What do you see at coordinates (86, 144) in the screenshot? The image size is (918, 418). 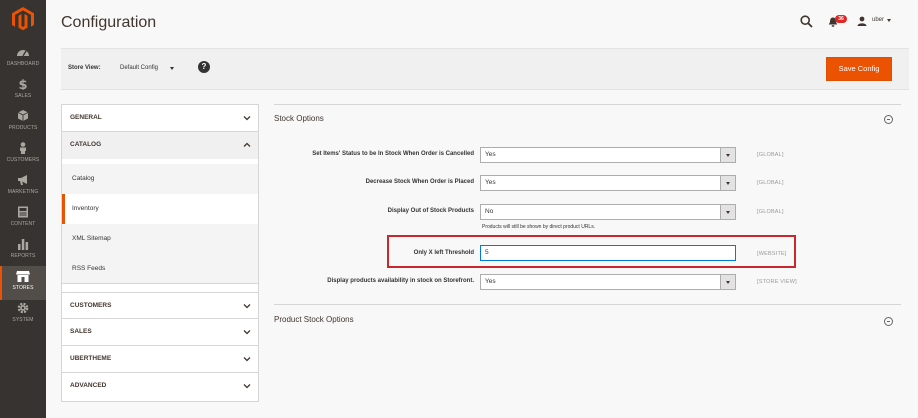 I see `tab-catalog-label: CATALOG` at bounding box center [86, 144].